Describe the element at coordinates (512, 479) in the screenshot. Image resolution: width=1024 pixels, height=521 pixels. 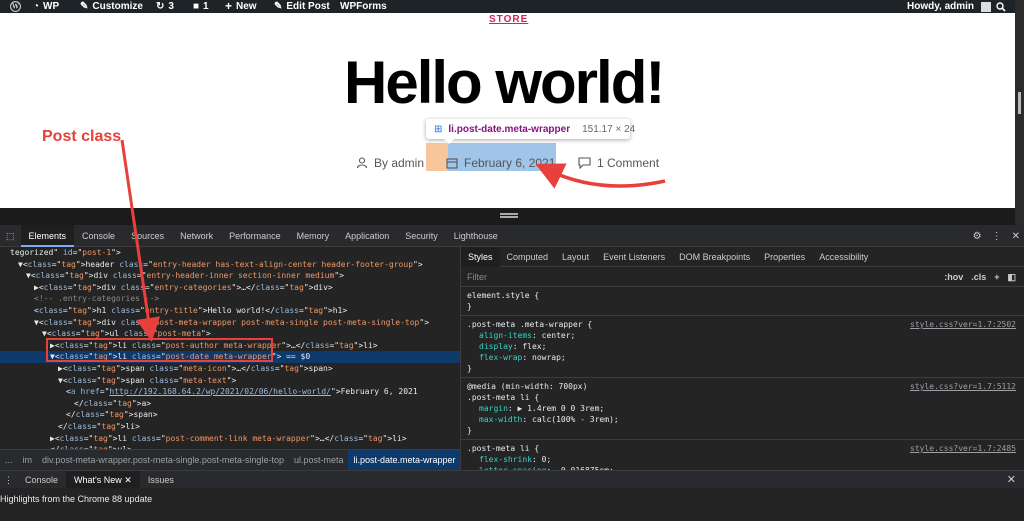
I see `drawer-tabbar: ⋮ Console What's New ✕ Issues ✕` at that location.